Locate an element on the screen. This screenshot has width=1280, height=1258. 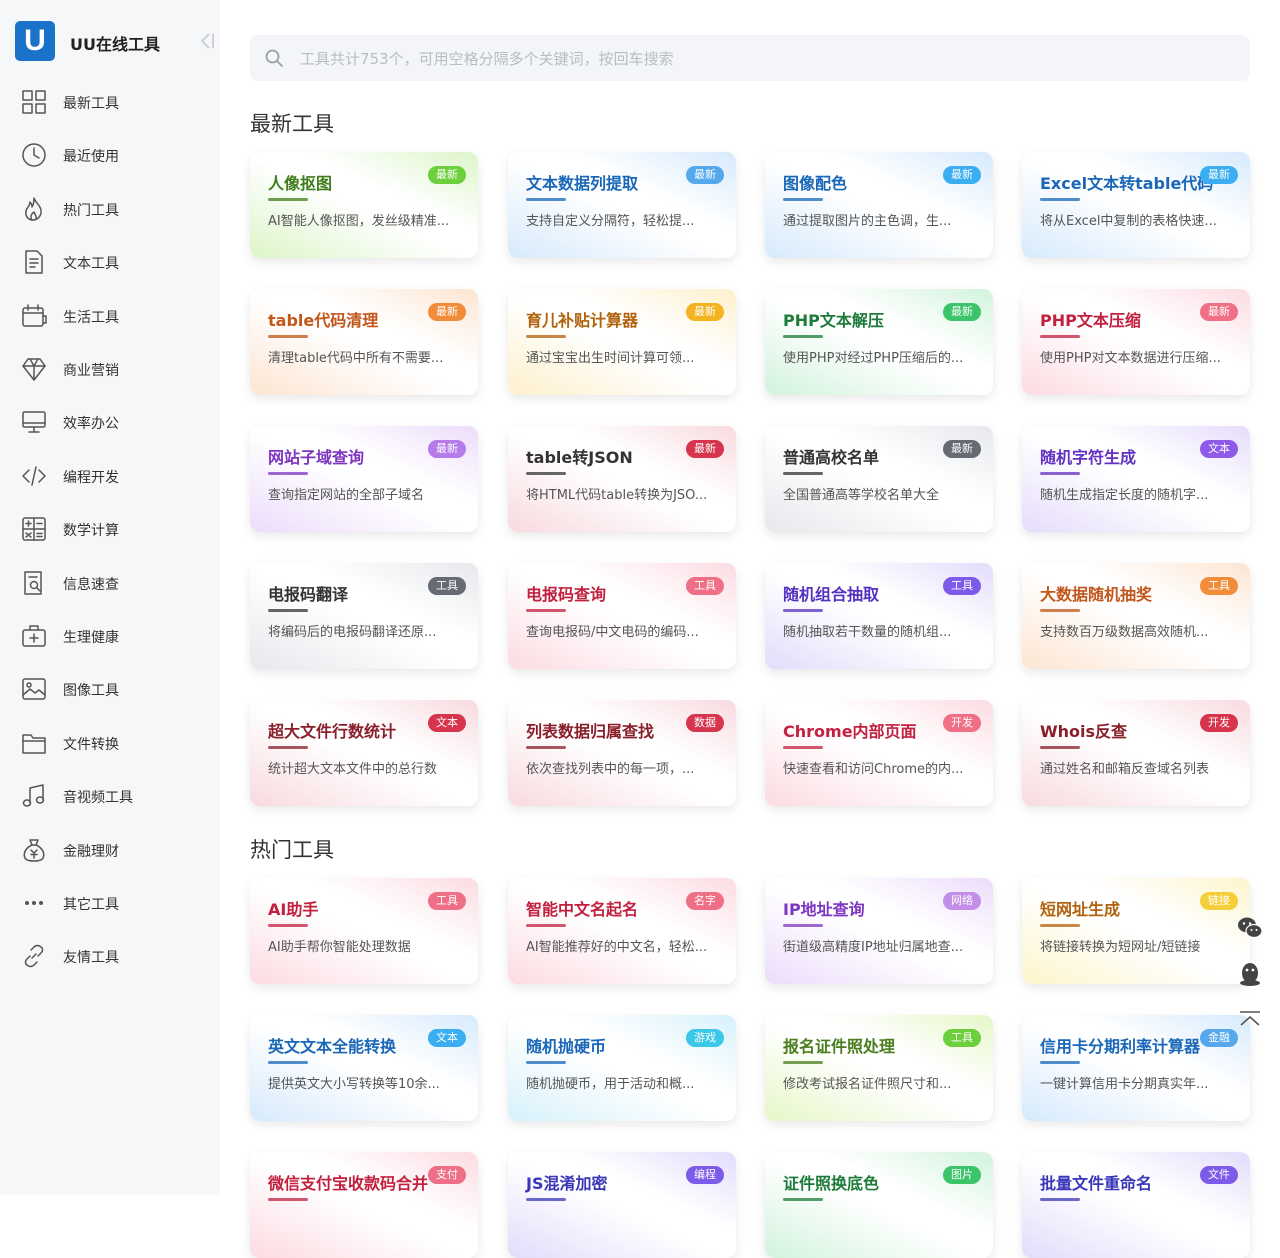
sidebar-item: 文本工具 is located at coordinates (110, 262).